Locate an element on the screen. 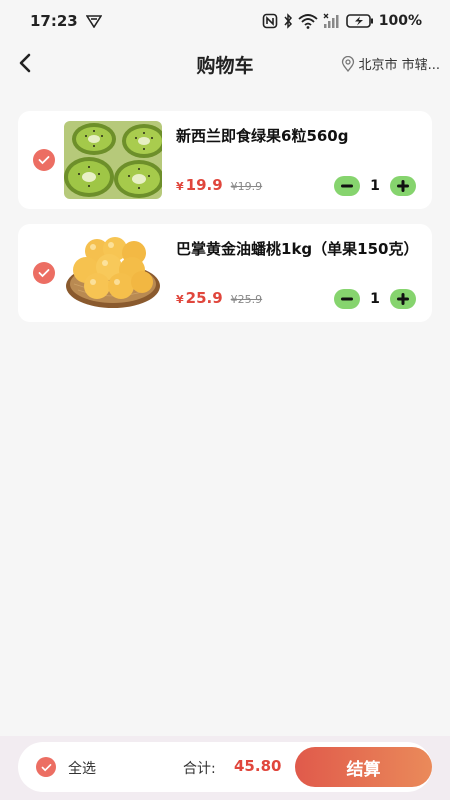  cellular-signal-icon is located at coordinates (332, 21).